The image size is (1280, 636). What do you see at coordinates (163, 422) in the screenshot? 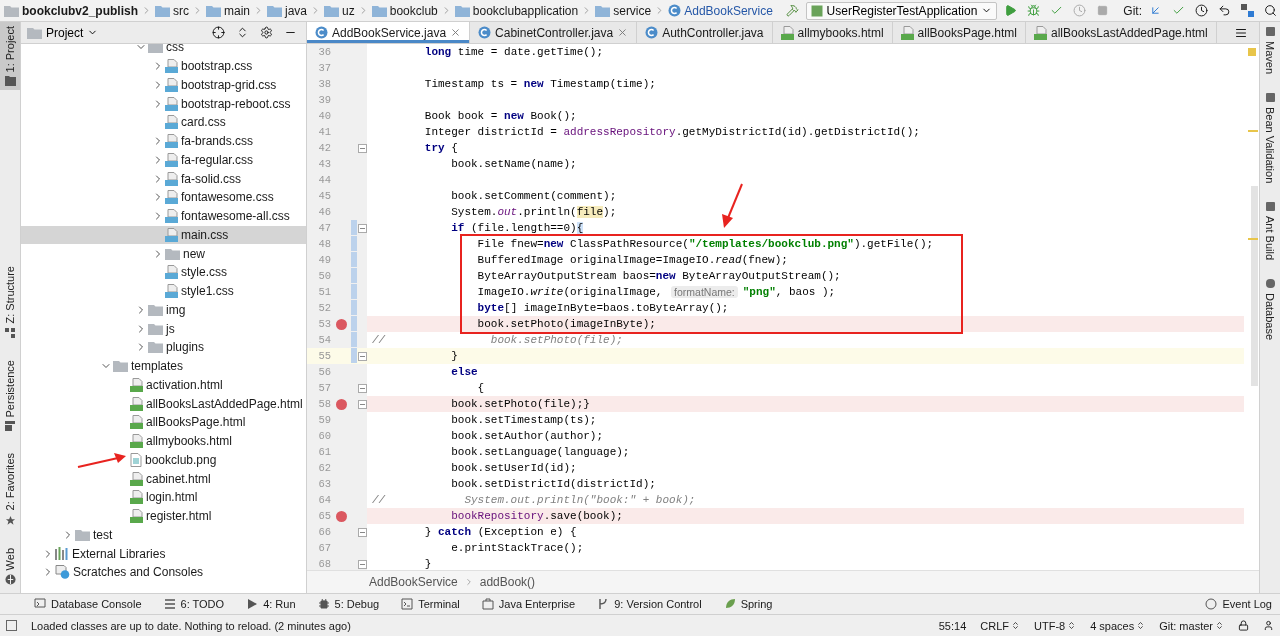
I see `tree-item: allBooksPage.html` at bounding box center [163, 422].